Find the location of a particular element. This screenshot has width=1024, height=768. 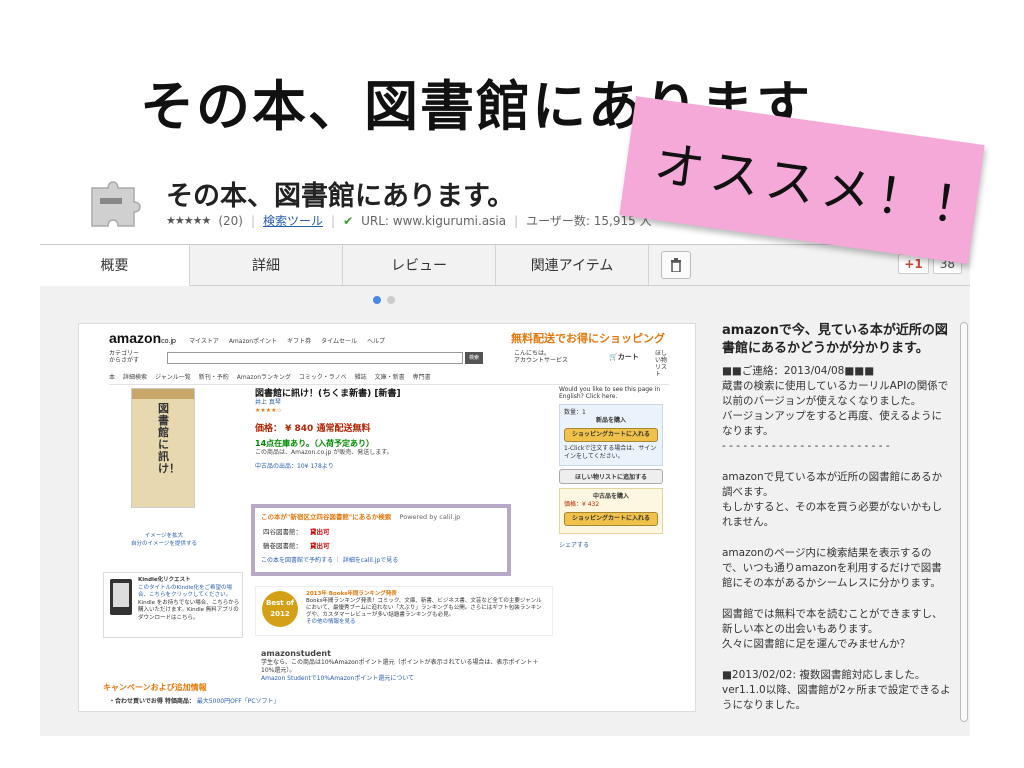

tab-details: 詳細 is located at coordinates (266, 265).